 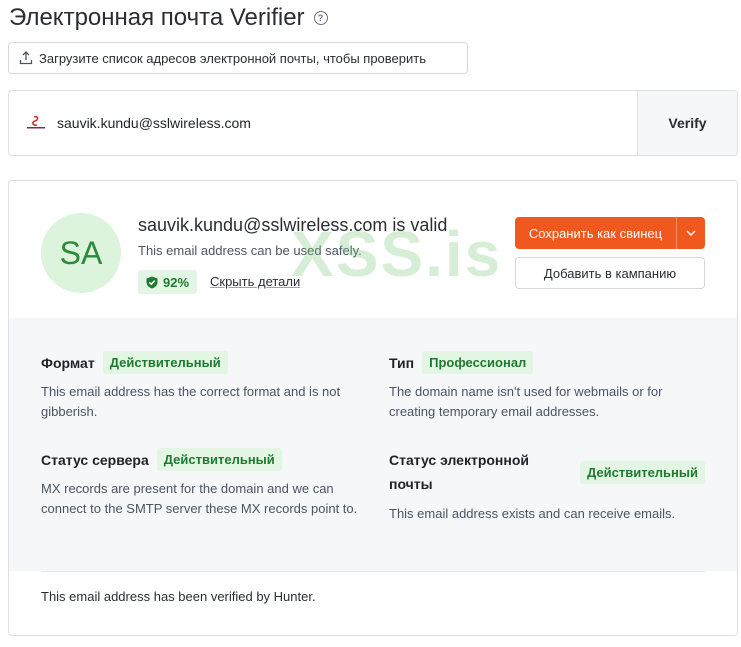 What do you see at coordinates (687, 123) in the screenshot?
I see `verify-button: Verify` at bounding box center [687, 123].